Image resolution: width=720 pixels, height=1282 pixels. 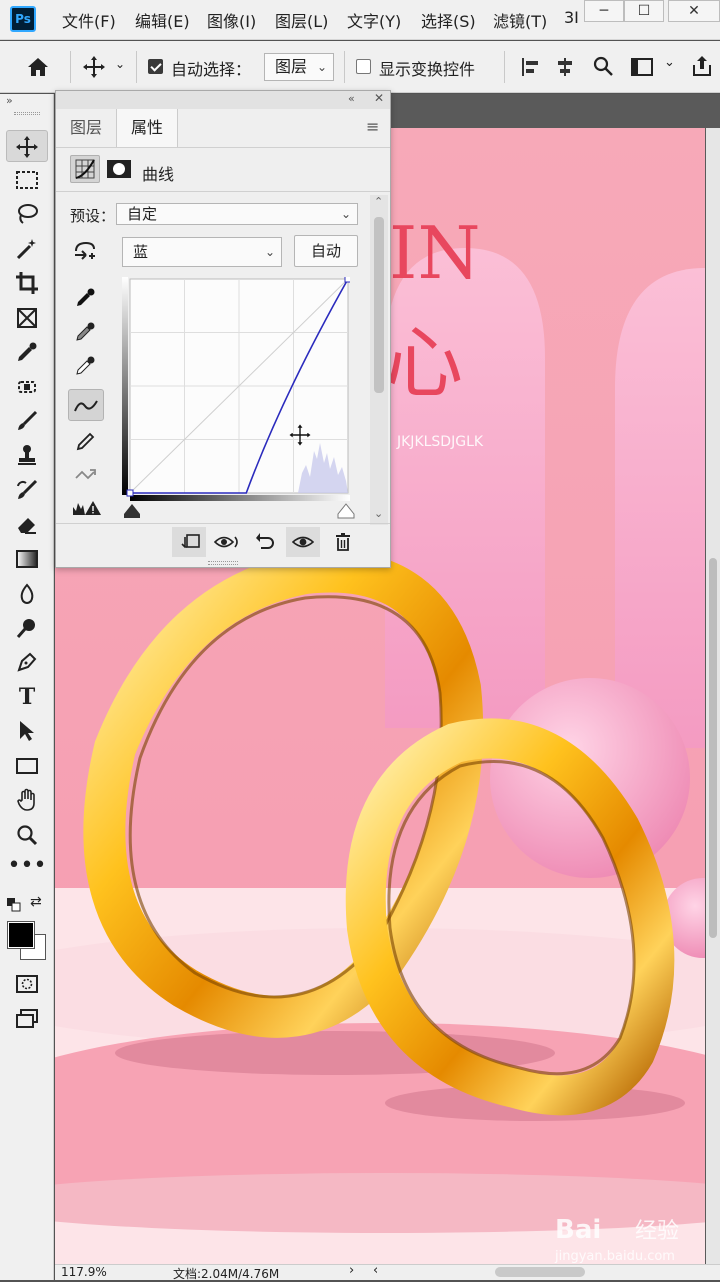 What do you see at coordinates (125, 386) in the screenshot?
I see `output-gradient-bar` at bounding box center [125, 386].